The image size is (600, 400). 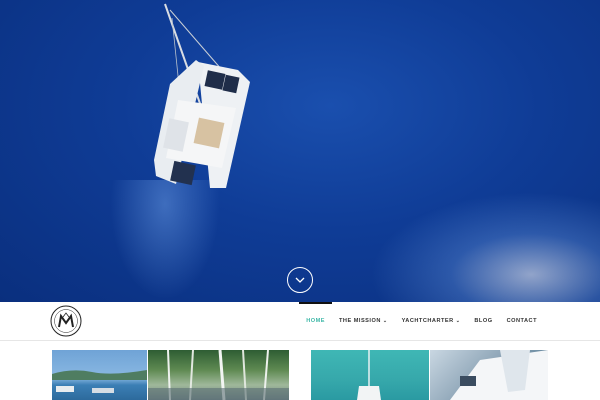 I want to click on nav-item-label: BLOG, so click(x=483, y=321).